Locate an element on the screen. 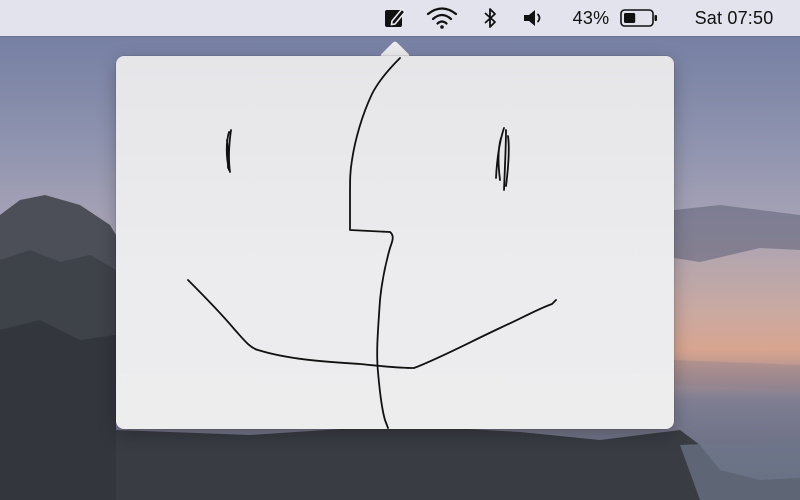 The height and width of the screenshot is (500, 800). sketch-stroke-profile is located at coordinates (375, 243).